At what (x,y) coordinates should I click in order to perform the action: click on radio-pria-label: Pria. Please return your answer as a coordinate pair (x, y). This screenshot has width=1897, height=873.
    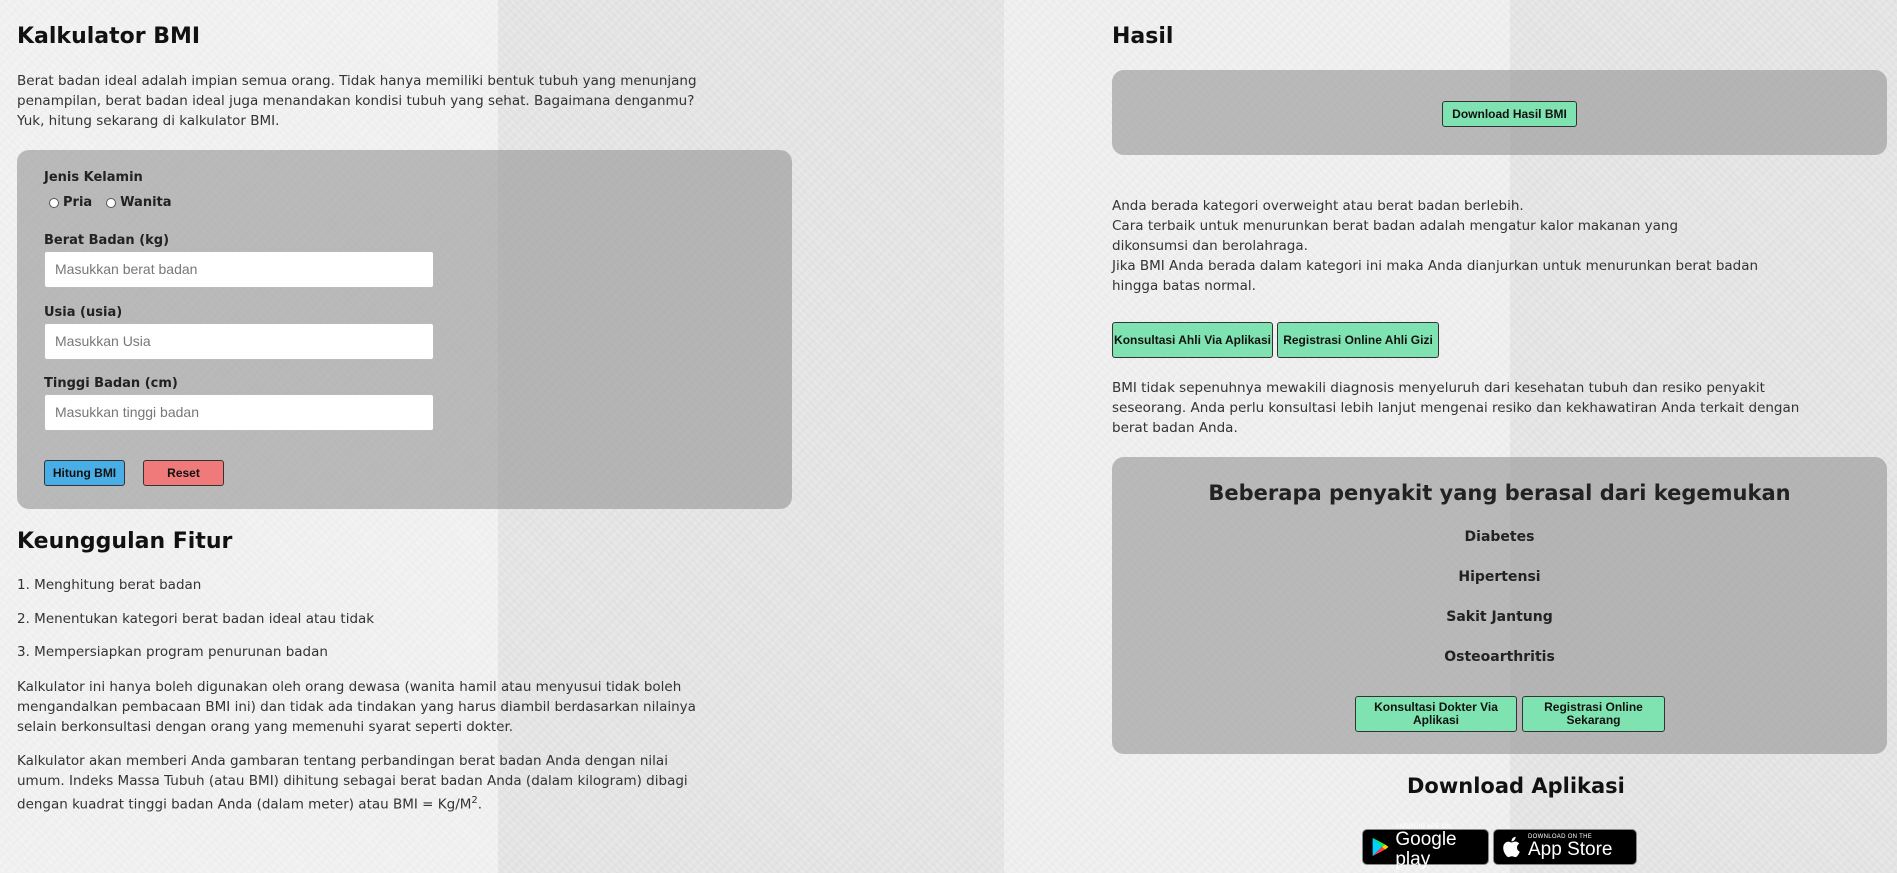
    Looking at the image, I should click on (77, 202).